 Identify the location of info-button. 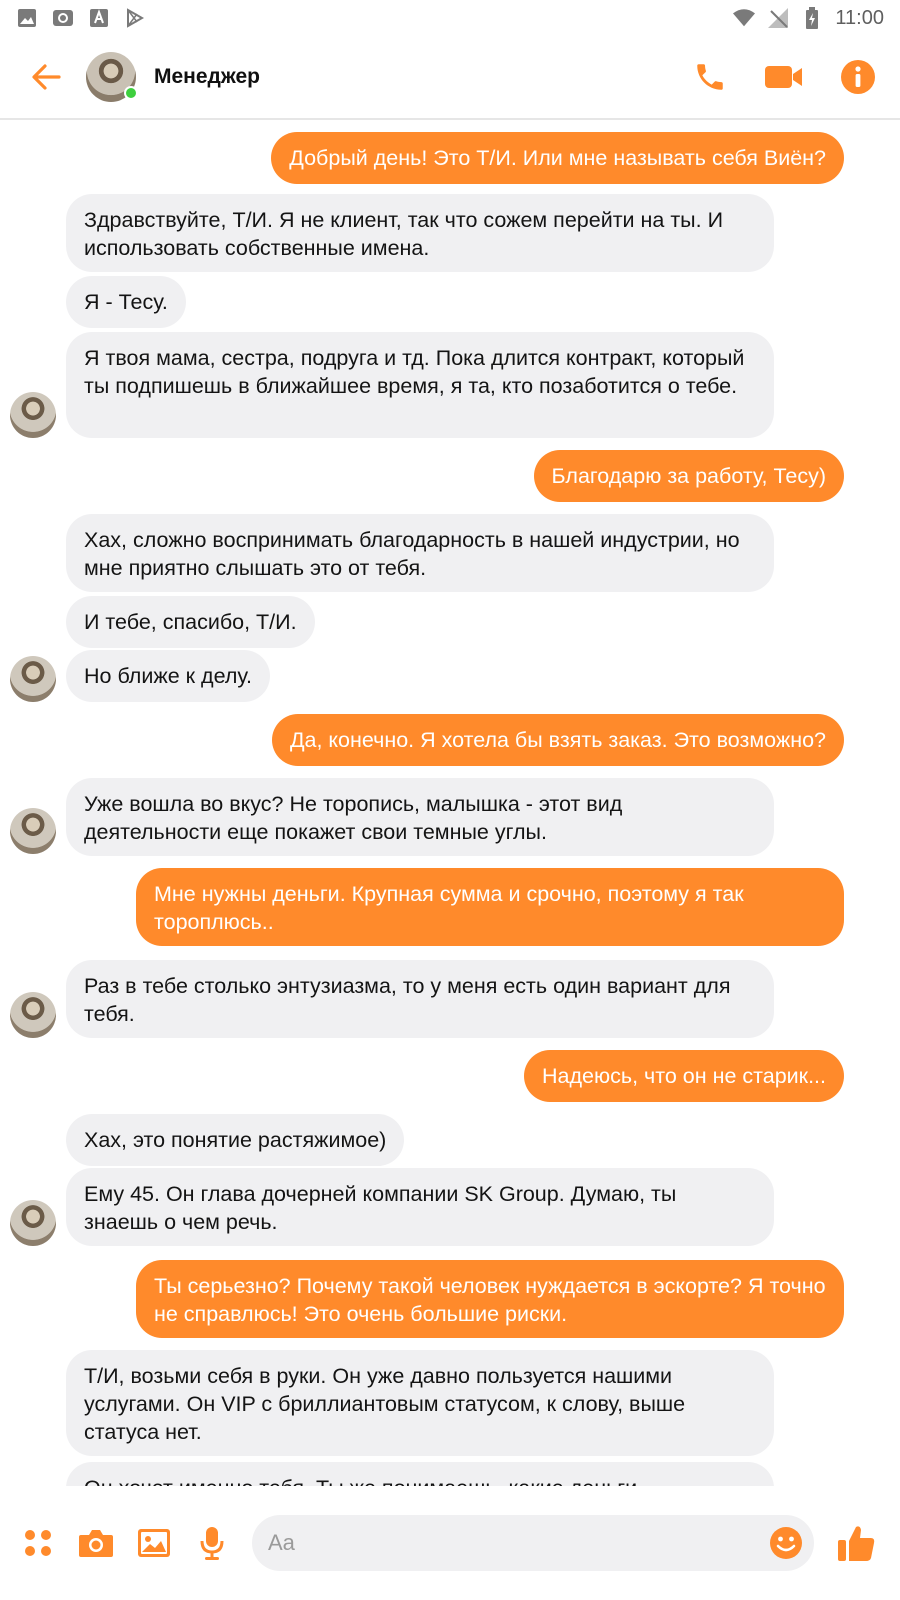
(858, 77).